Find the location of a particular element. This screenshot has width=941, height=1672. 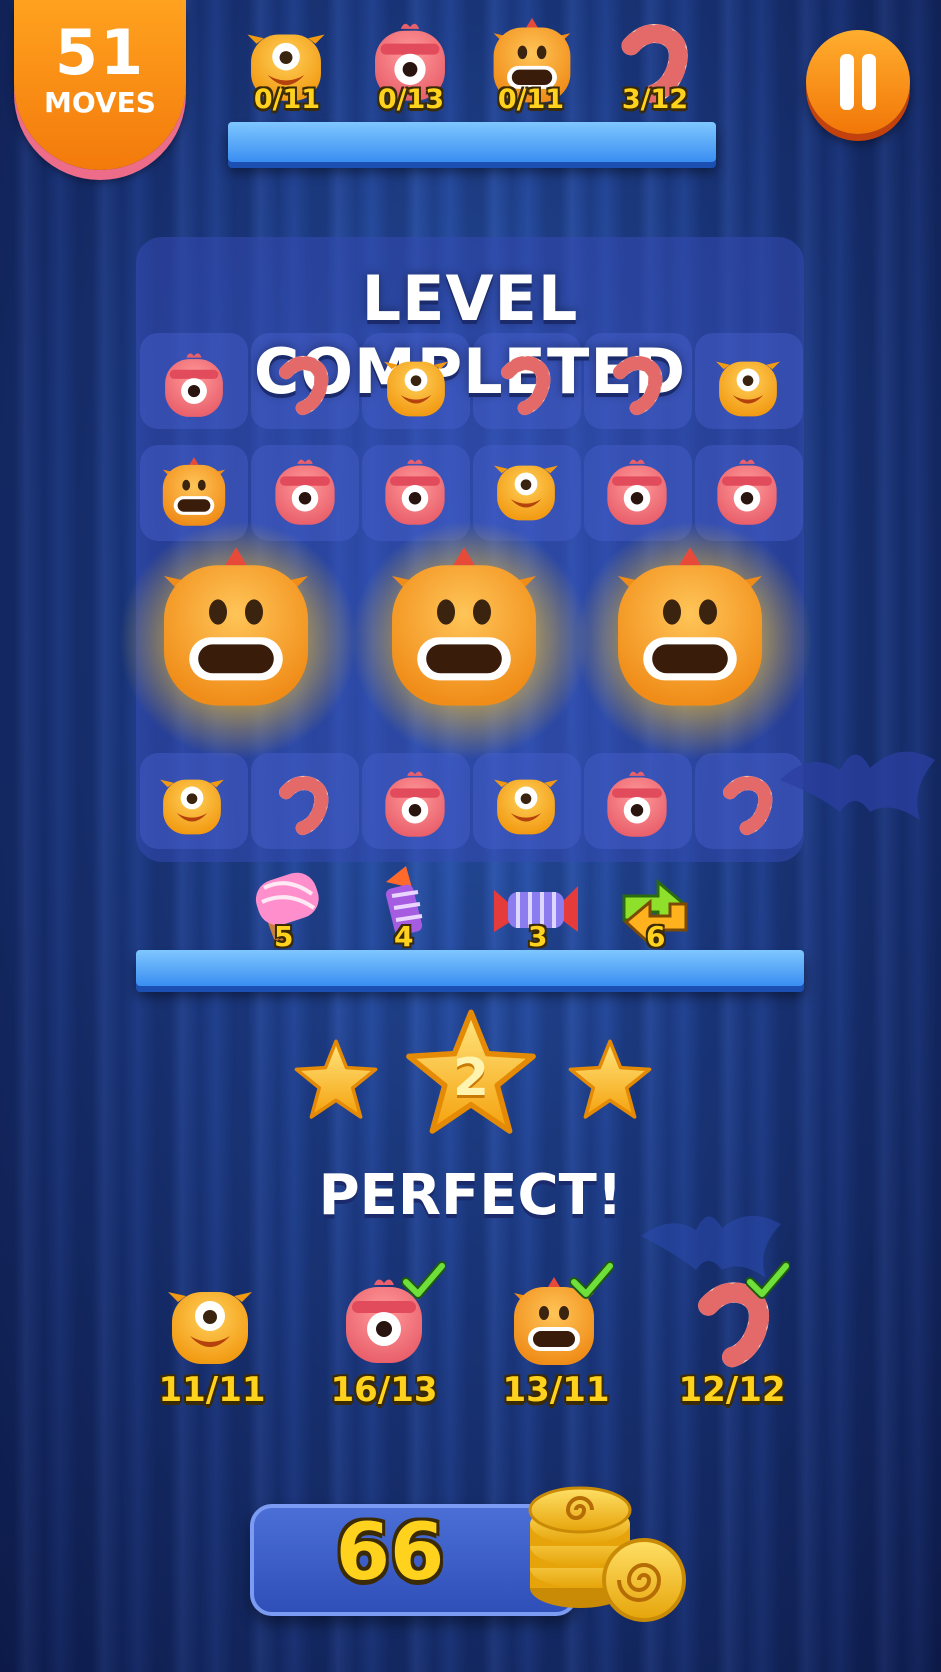

booster-count-shuffle: 6 is located at coordinates (656, 936).